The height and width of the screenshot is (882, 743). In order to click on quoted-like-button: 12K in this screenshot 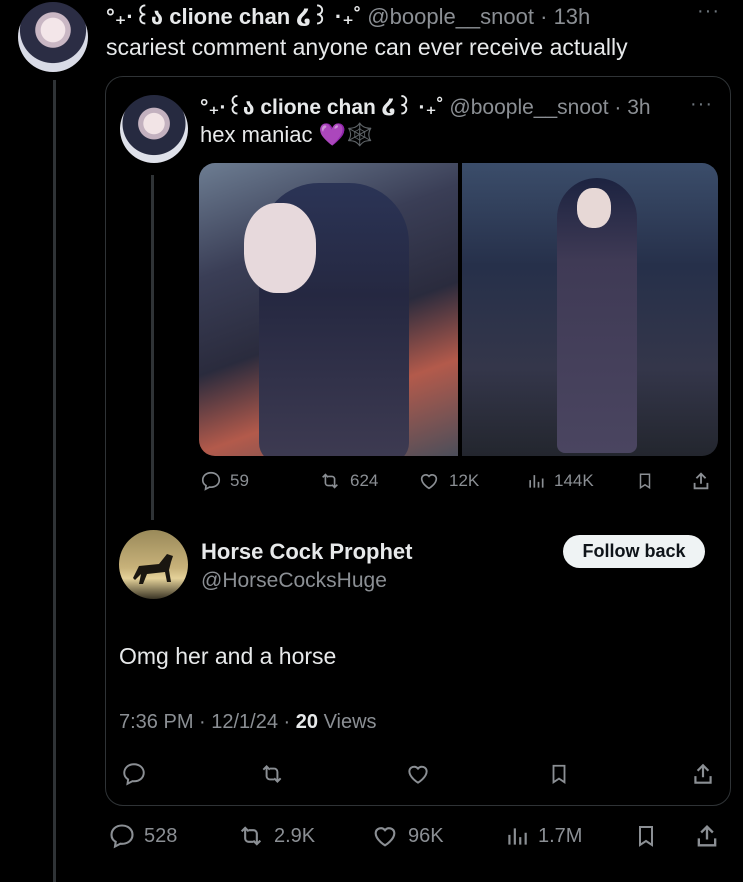, I will do `click(448, 481)`.